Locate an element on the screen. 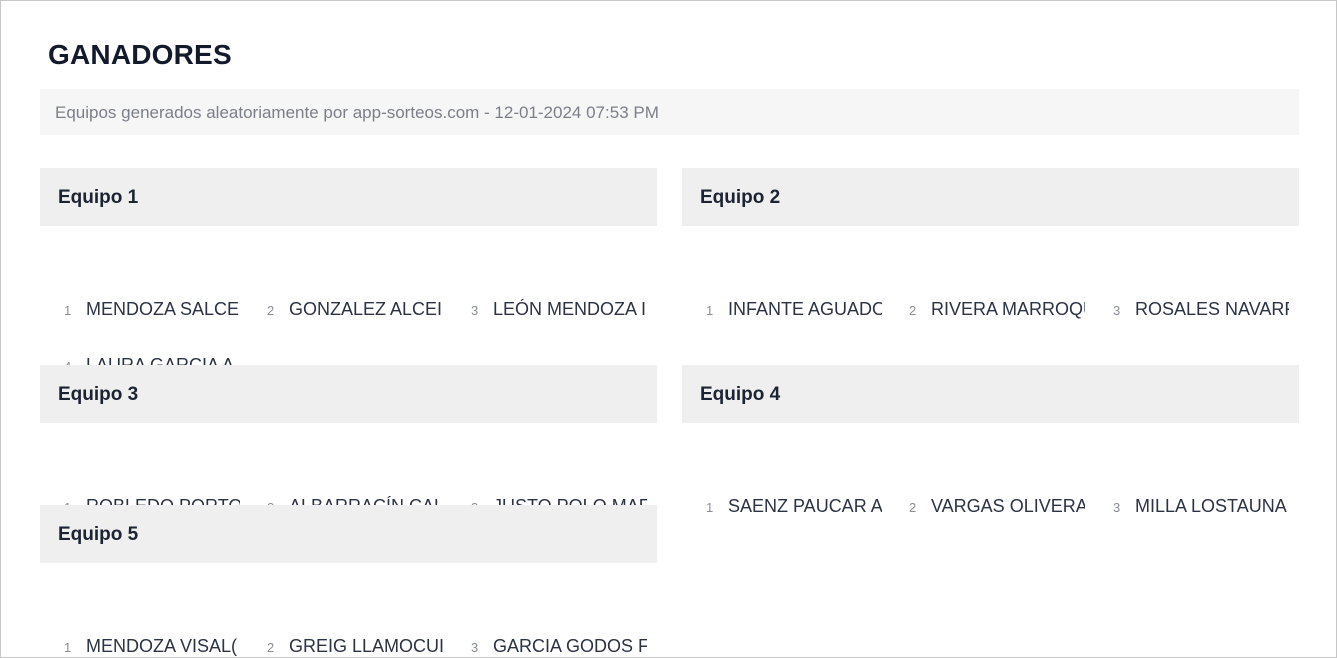  member-name: LEÓN MENDOZA I is located at coordinates (570, 309).